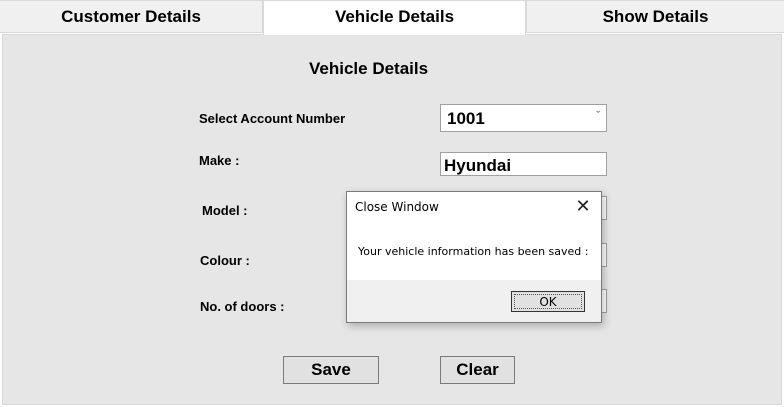 The image size is (784, 407). Describe the element at coordinates (225, 260) in the screenshot. I see `colour-label: Colour :` at that location.